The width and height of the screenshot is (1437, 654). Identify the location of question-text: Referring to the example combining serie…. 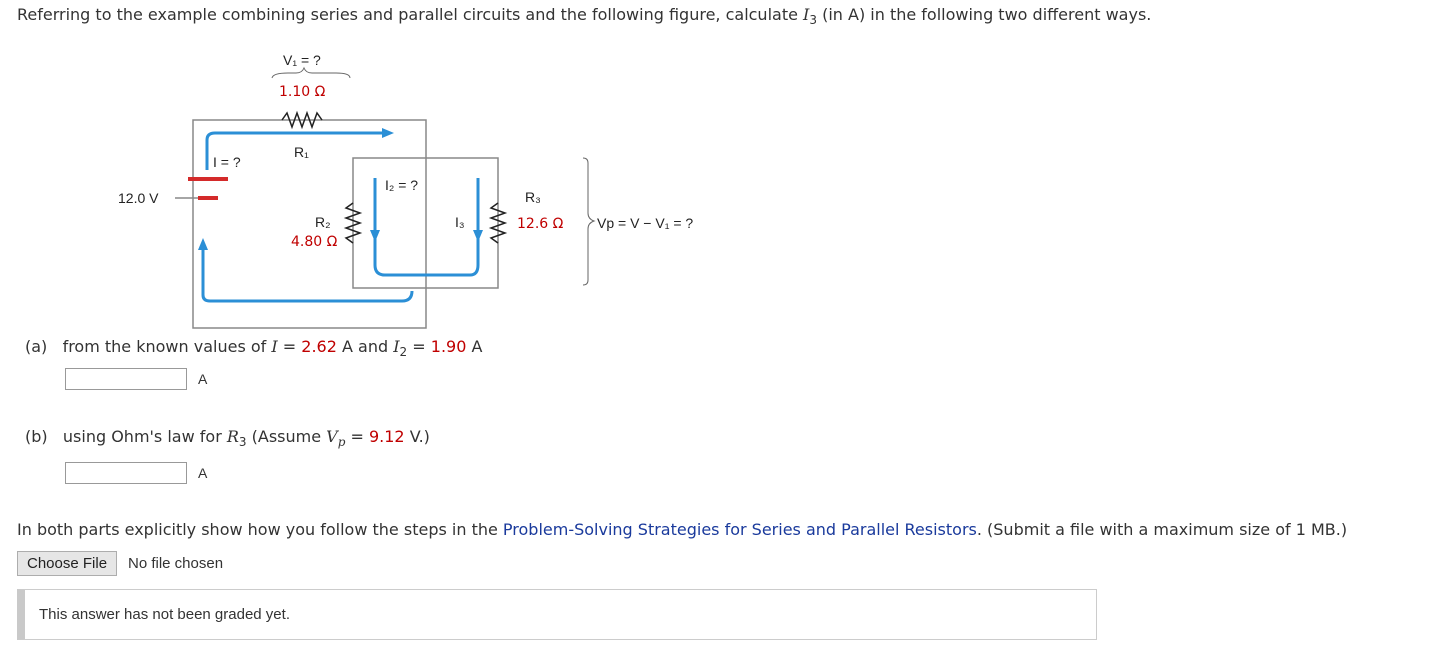
(584, 16).